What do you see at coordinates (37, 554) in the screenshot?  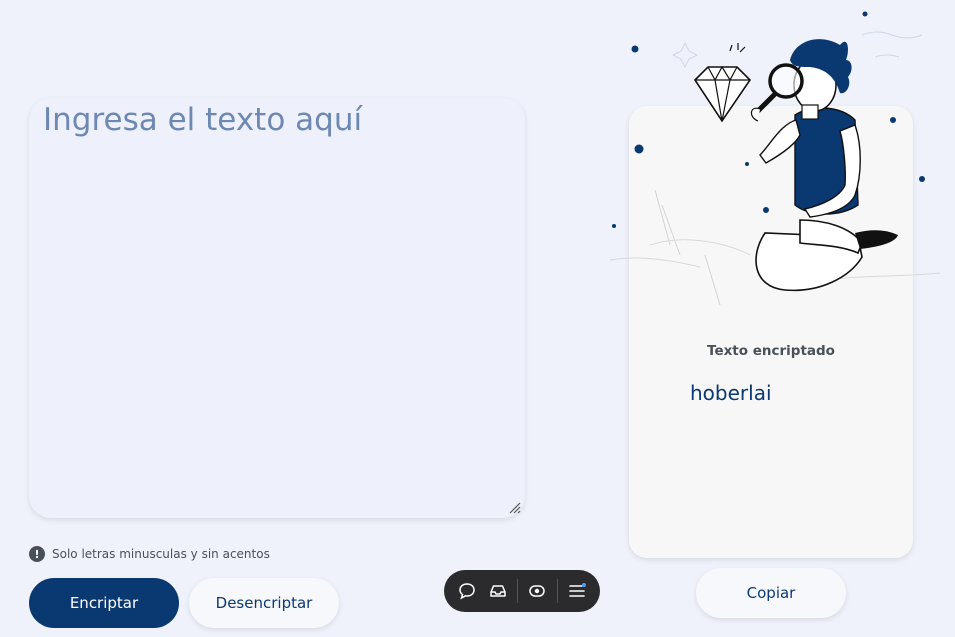 I see `info-icon: !` at bounding box center [37, 554].